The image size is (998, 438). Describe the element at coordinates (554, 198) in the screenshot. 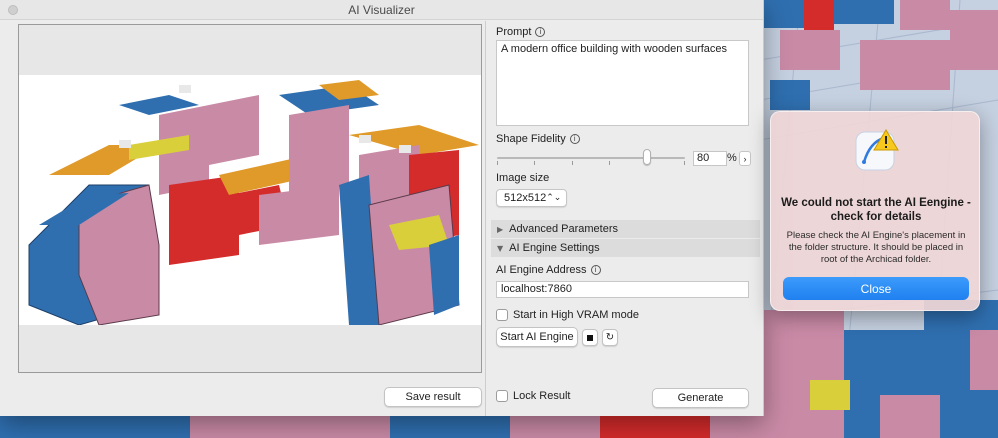

I see `updown-chevron-icon: ⌃⌄` at that location.